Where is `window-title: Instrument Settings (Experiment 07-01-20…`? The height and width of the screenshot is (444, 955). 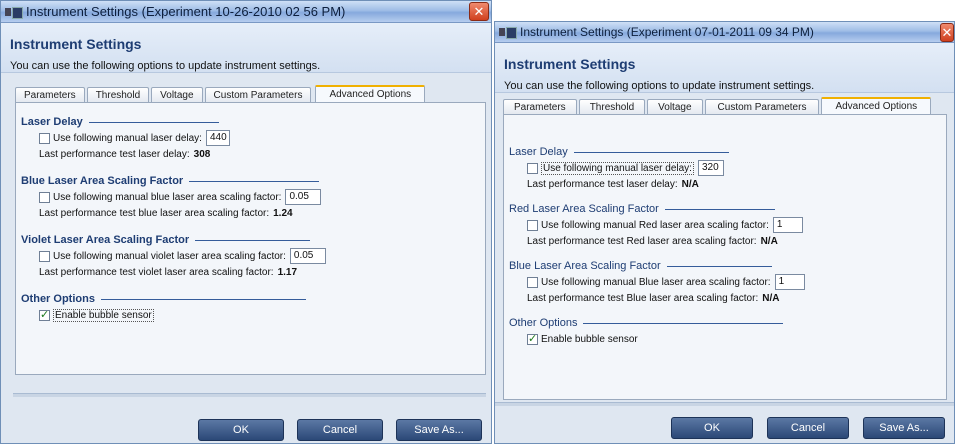 window-title: Instrument Settings (Experiment 07-01-20… is located at coordinates (667, 32).